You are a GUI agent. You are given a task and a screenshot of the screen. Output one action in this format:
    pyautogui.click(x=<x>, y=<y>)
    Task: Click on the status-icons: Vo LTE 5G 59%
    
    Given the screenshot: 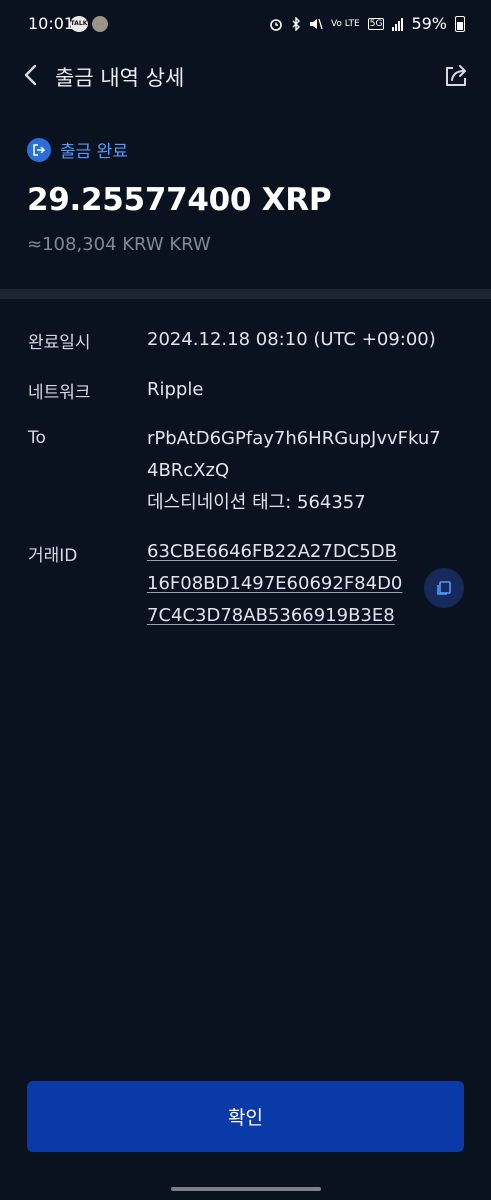 What is the action you would take?
    pyautogui.click(x=367, y=23)
    